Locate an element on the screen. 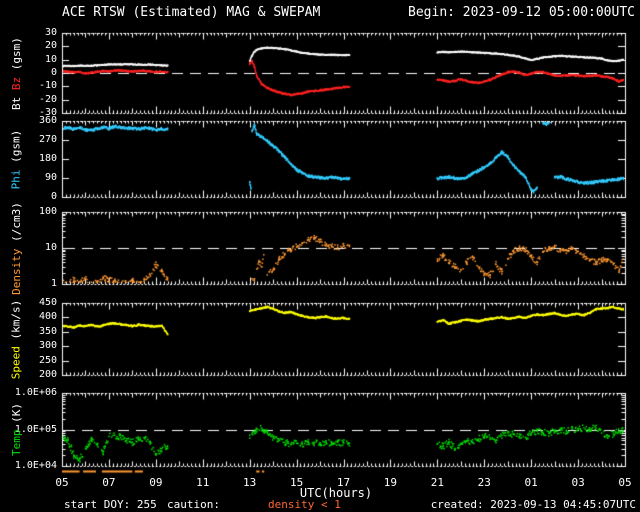  axis-label-part: Phi is located at coordinates (16, 175).